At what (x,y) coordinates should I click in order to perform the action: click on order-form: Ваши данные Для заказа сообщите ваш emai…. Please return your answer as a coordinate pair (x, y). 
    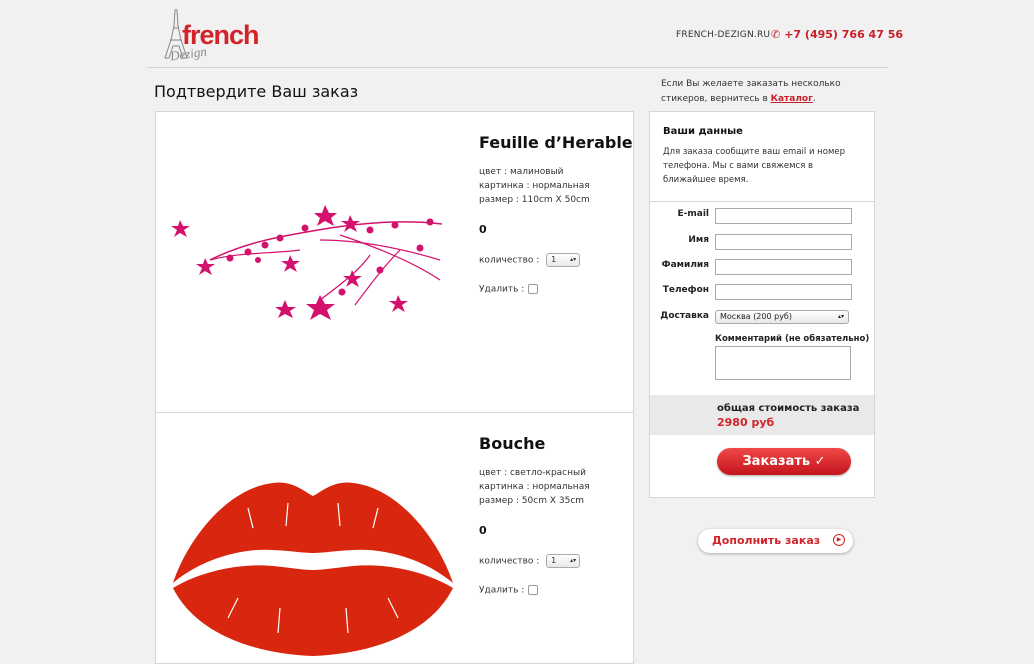
    Looking at the image, I should click on (762, 304).